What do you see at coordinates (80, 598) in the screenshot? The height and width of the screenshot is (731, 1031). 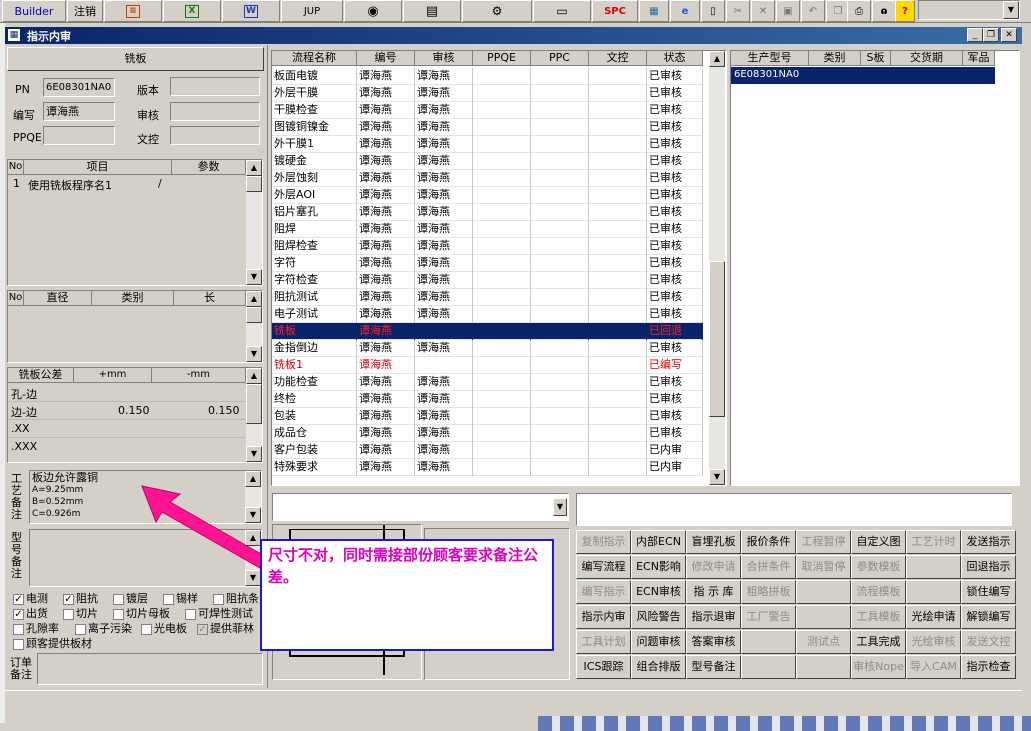 I see `check-impedance: ✓ 阻抗` at bounding box center [80, 598].